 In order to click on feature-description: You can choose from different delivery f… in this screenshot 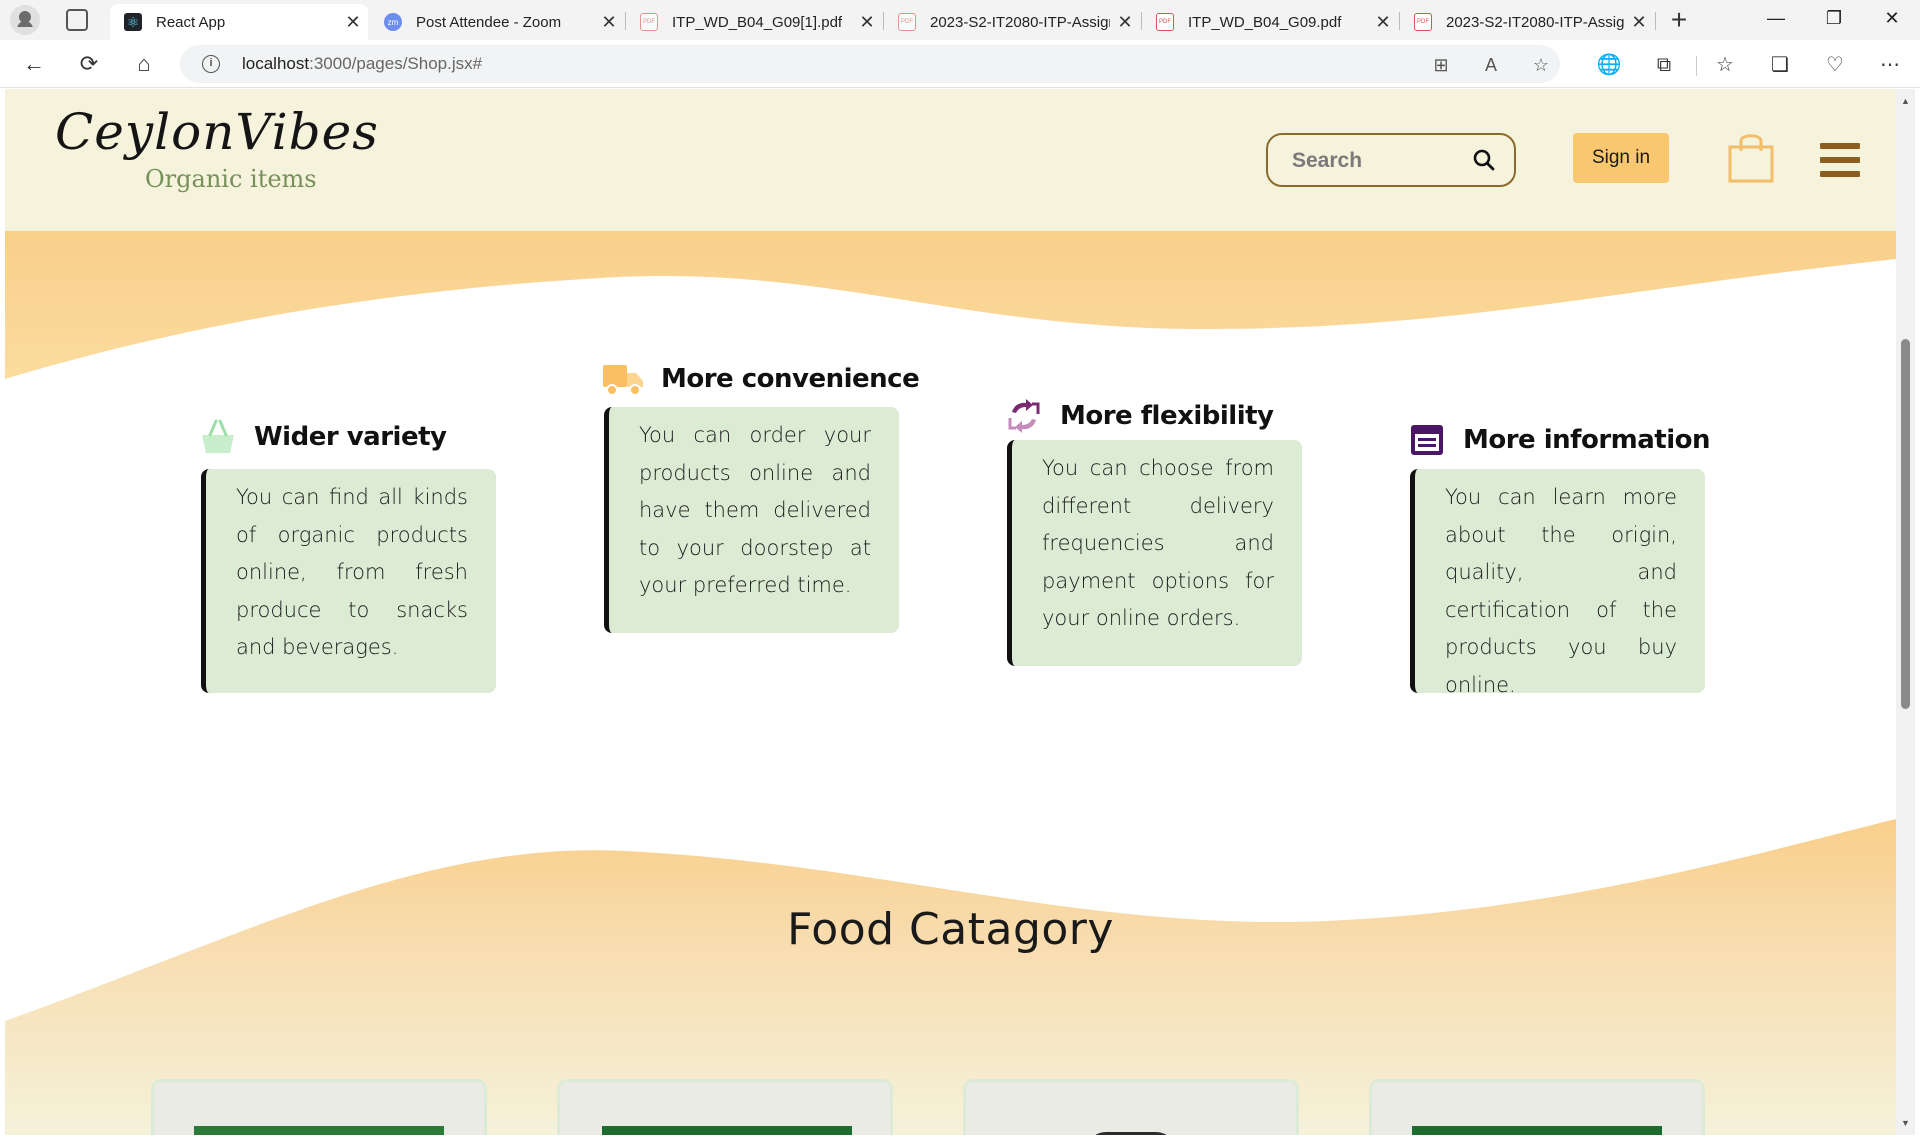, I will do `click(1158, 543)`.